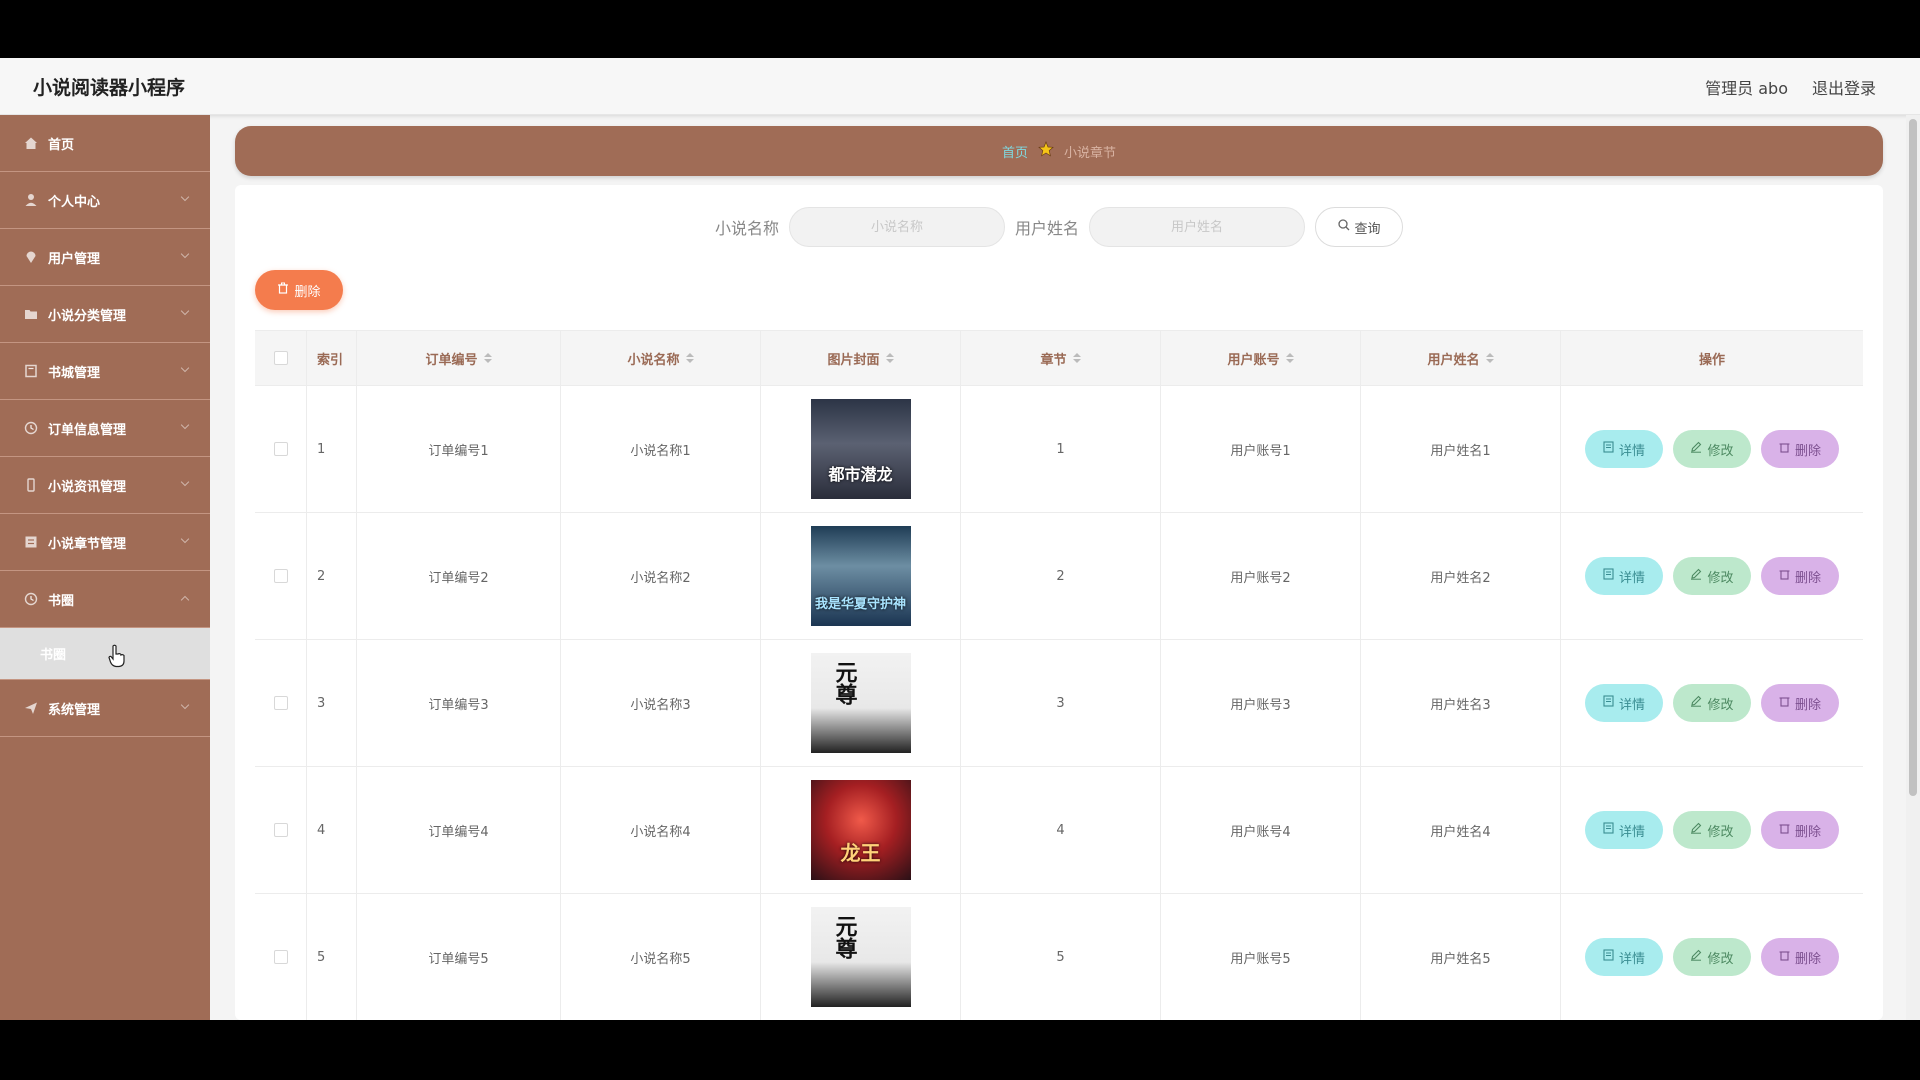  What do you see at coordinates (459, 358) in the screenshot?
I see `col-header-order: 订单编号` at bounding box center [459, 358].